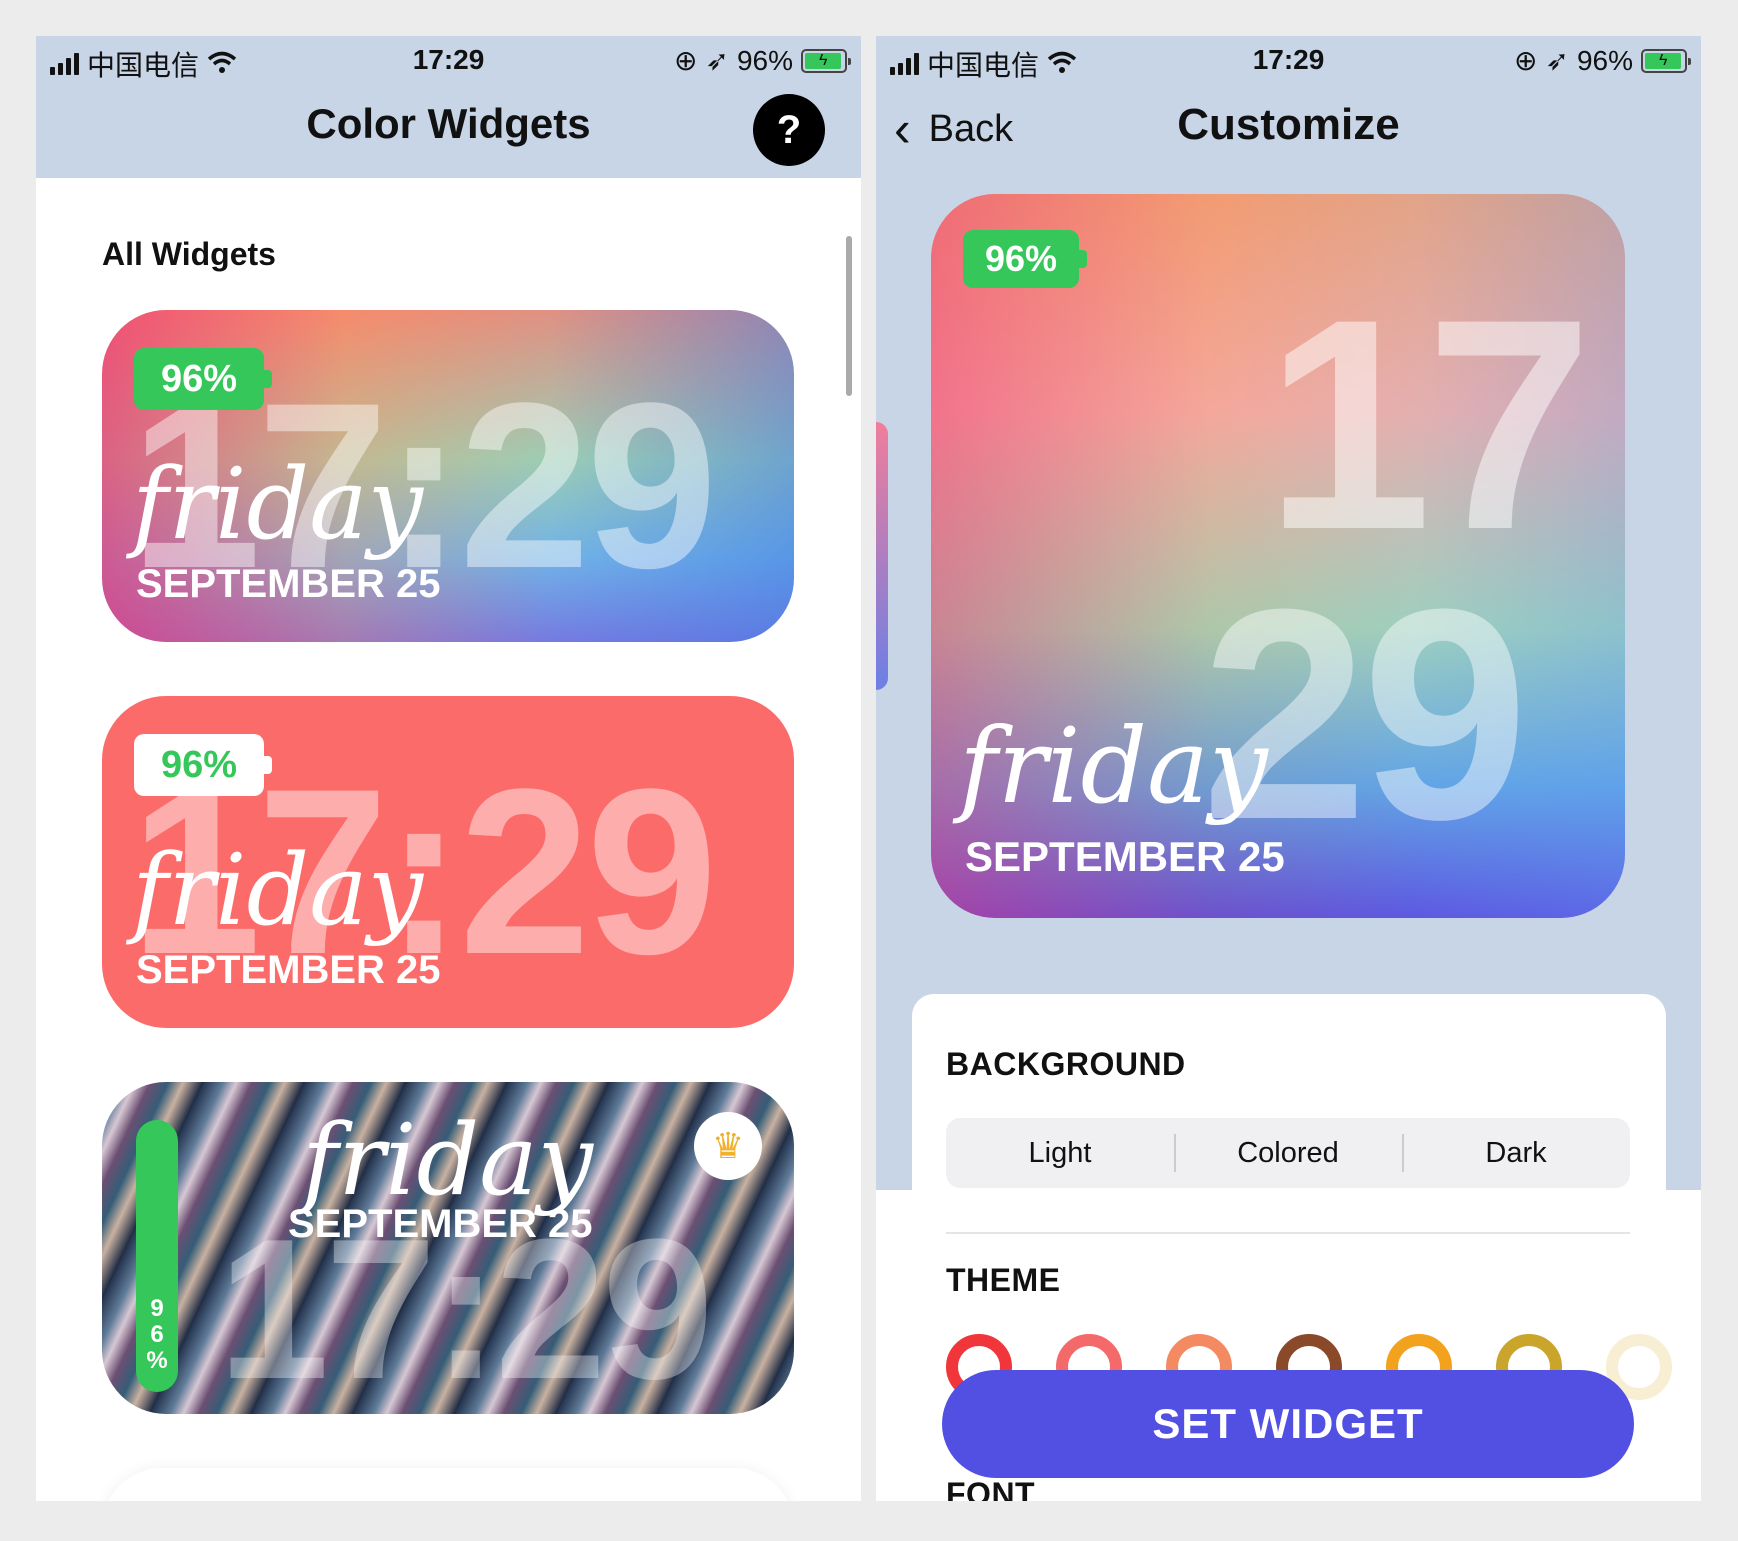 The height and width of the screenshot is (1541, 1738). I want to click on nav-header: 中国电信 17:29 ⊕ ➶ 96% ϟ Color Widgets ?, so click(448, 107).